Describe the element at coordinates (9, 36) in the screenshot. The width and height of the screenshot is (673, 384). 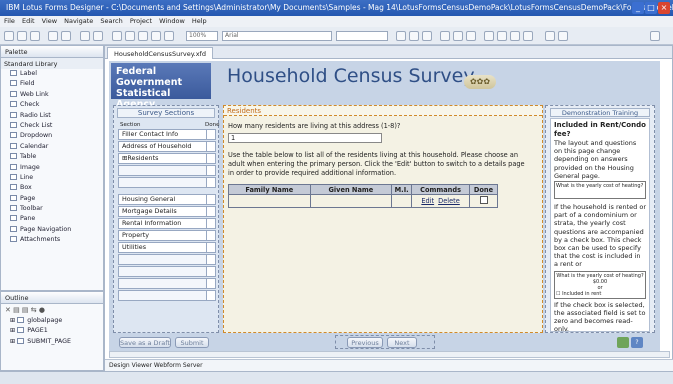
I see `new-icon` at that location.